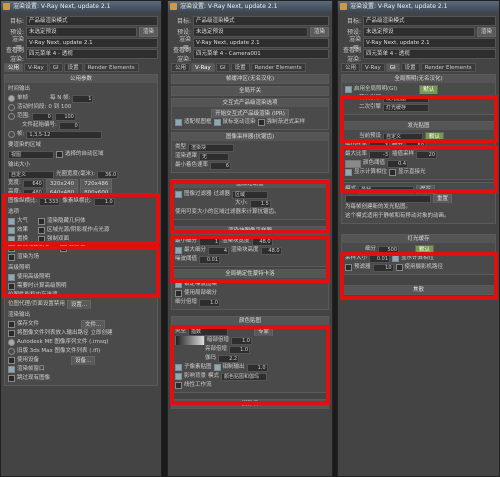 The image size is (500, 477). Describe the element at coordinates (23, 116) in the screenshot. I see `range-label: 范围:` at that location.